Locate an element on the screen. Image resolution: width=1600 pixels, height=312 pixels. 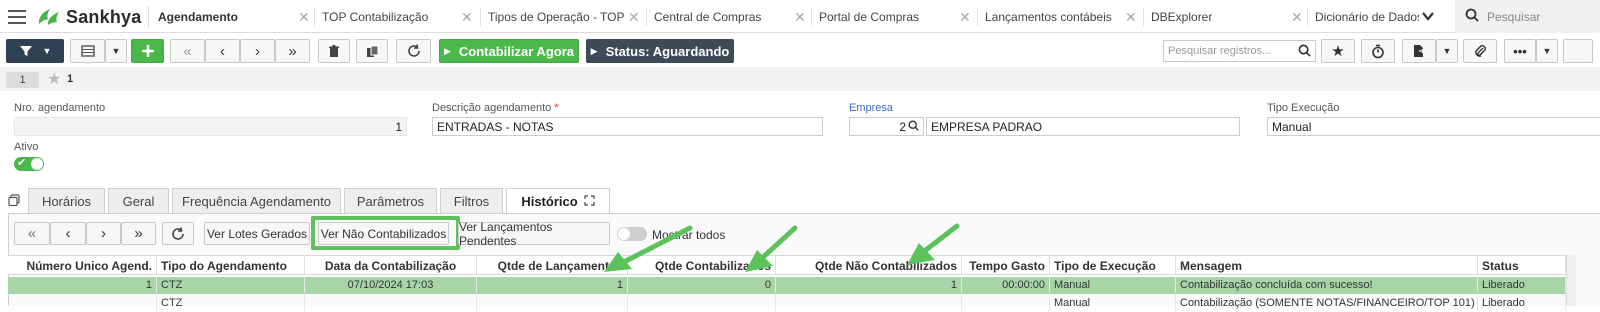
grid-previous-button: ‹ is located at coordinates (68, 233).